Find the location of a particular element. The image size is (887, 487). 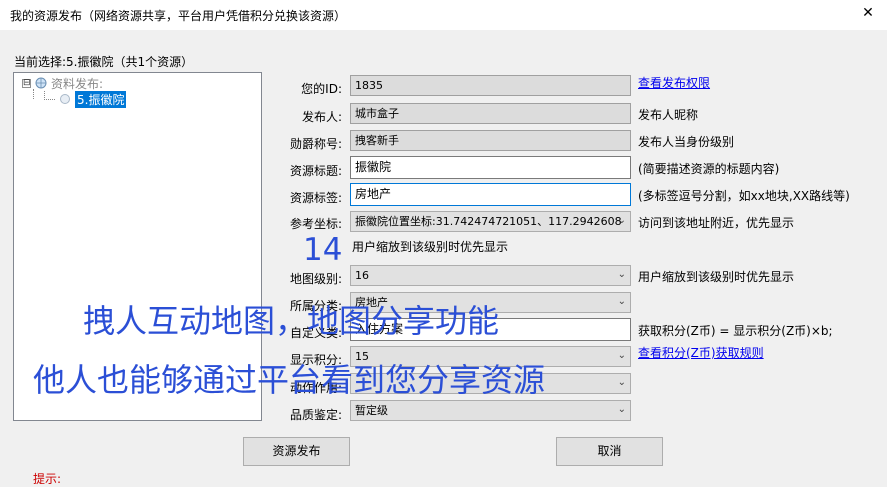

res-tags-label: 资源标签: is located at coordinates (315, 198).